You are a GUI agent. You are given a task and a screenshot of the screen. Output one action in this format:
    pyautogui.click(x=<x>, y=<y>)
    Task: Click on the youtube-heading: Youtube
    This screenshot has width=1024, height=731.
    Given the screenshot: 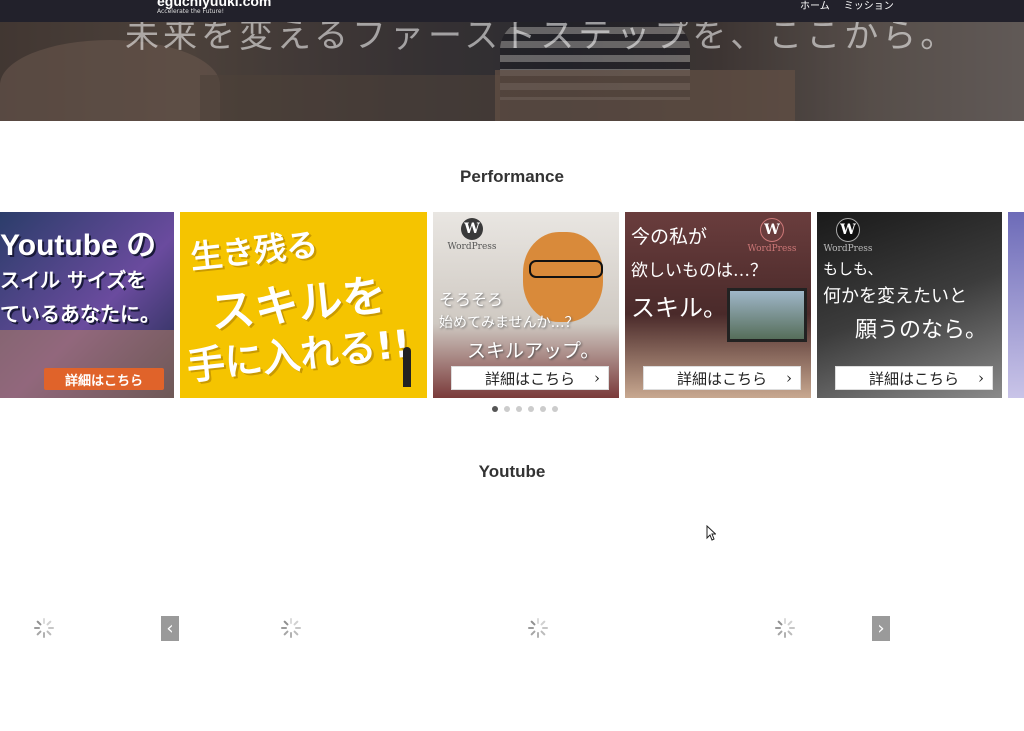 What is the action you would take?
    pyautogui.click(x=512, y=471)
    